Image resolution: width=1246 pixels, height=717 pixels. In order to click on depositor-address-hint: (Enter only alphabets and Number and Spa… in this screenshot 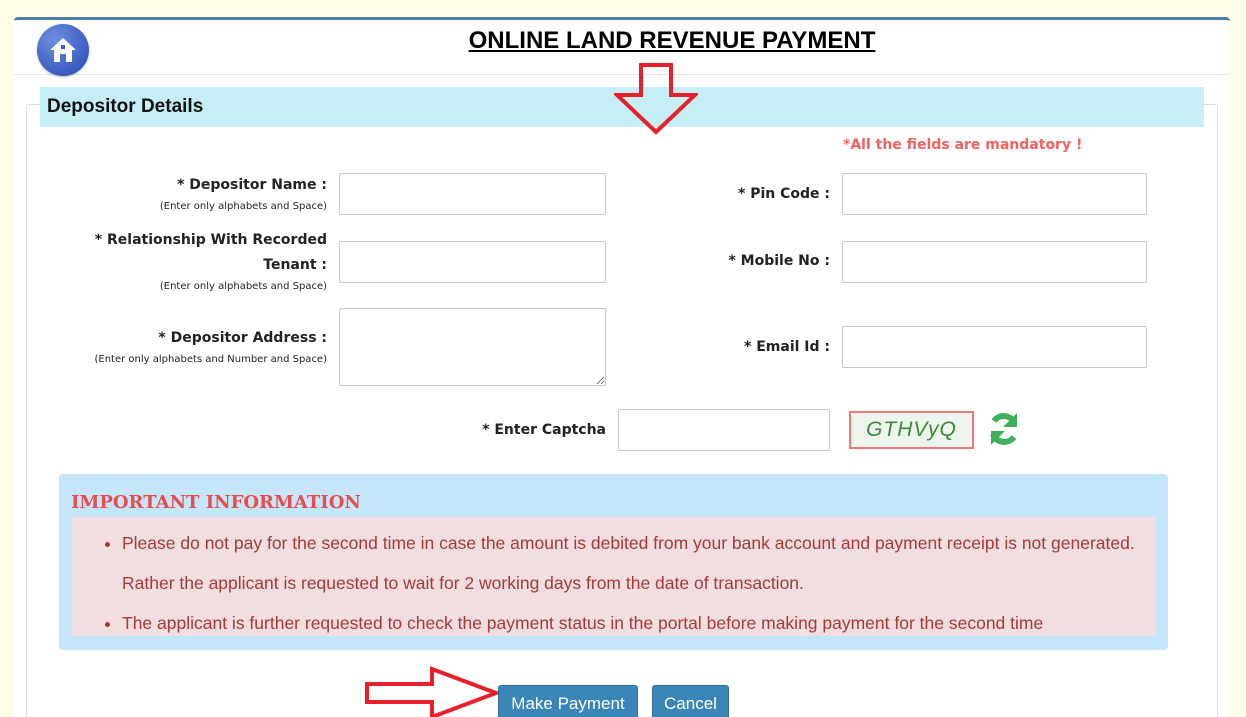, I will do `click(211, 359)`.